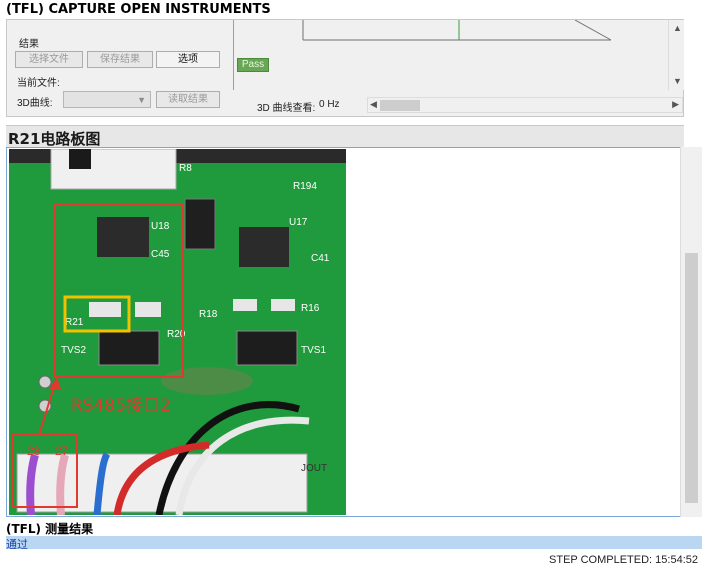  I want to click on label-pin-28: 28, so click(34, 451).